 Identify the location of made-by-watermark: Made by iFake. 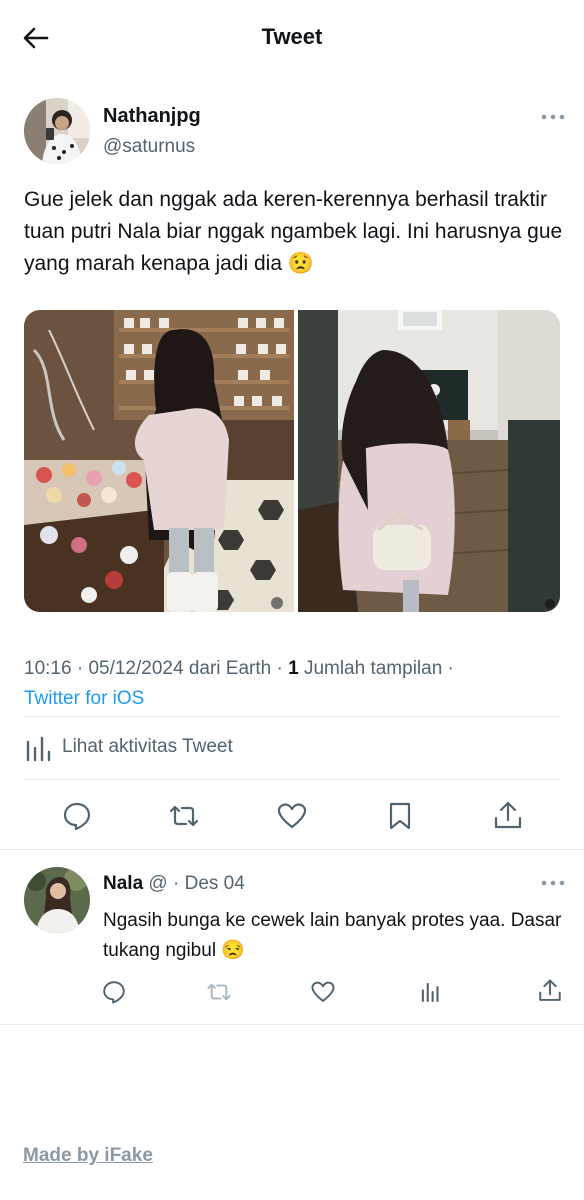
(88, 1155).